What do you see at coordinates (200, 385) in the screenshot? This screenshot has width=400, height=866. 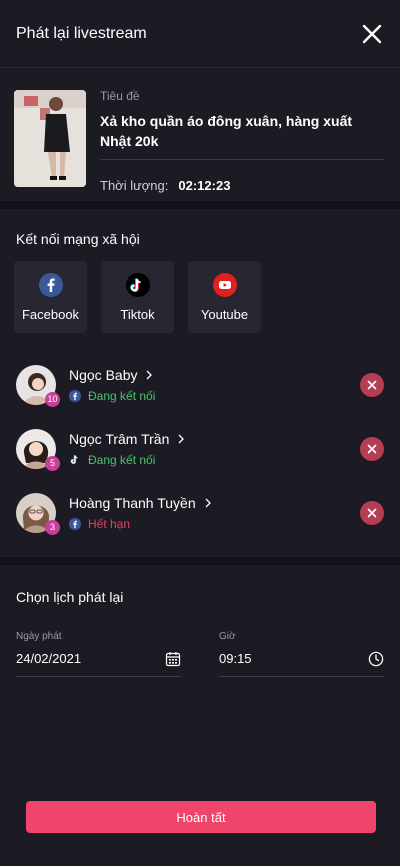 I see `account-row: 10 Ngọc Baby Đang kết nối` at bounding box center [200, 385].